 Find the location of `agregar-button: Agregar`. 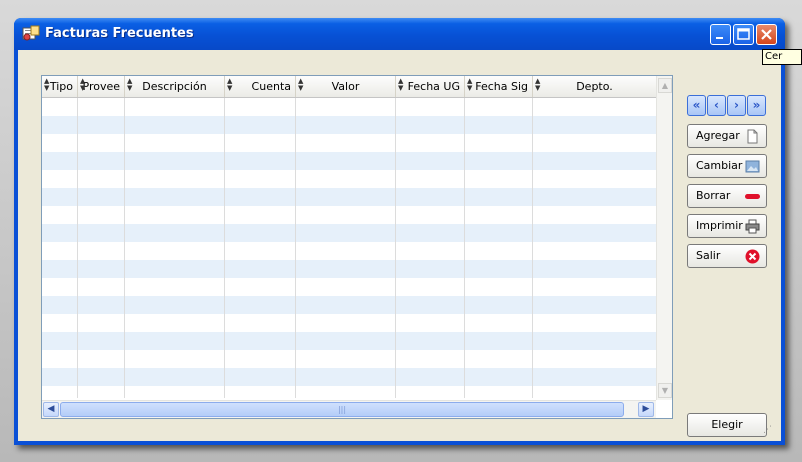

agregar-button: Agregar is located at coordinates (727, 136).